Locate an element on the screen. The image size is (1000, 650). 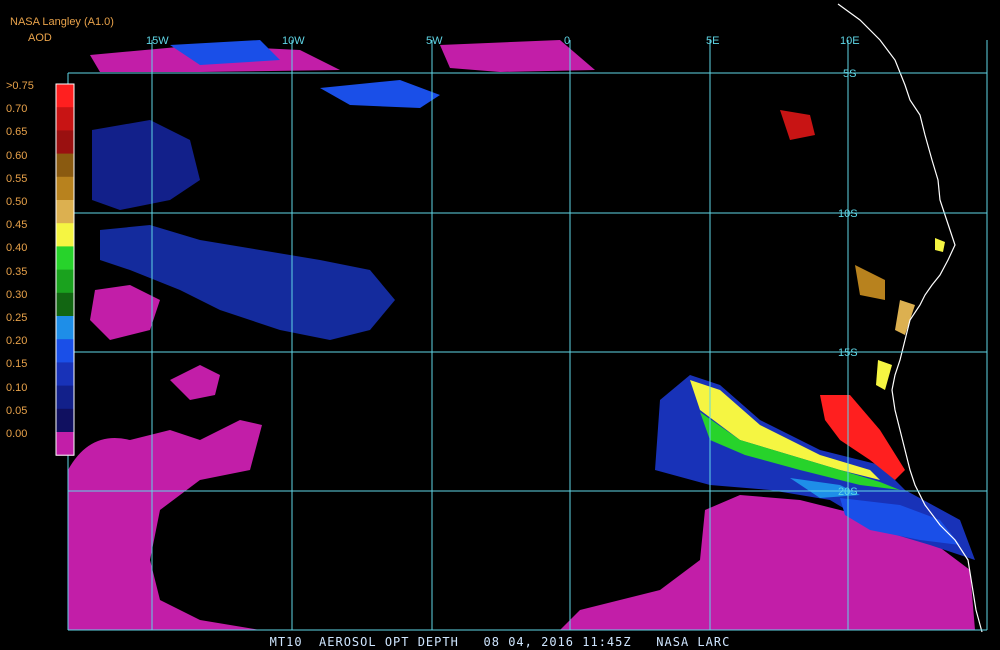
legend-label: 0.60 is located at coordinates (17, 155).